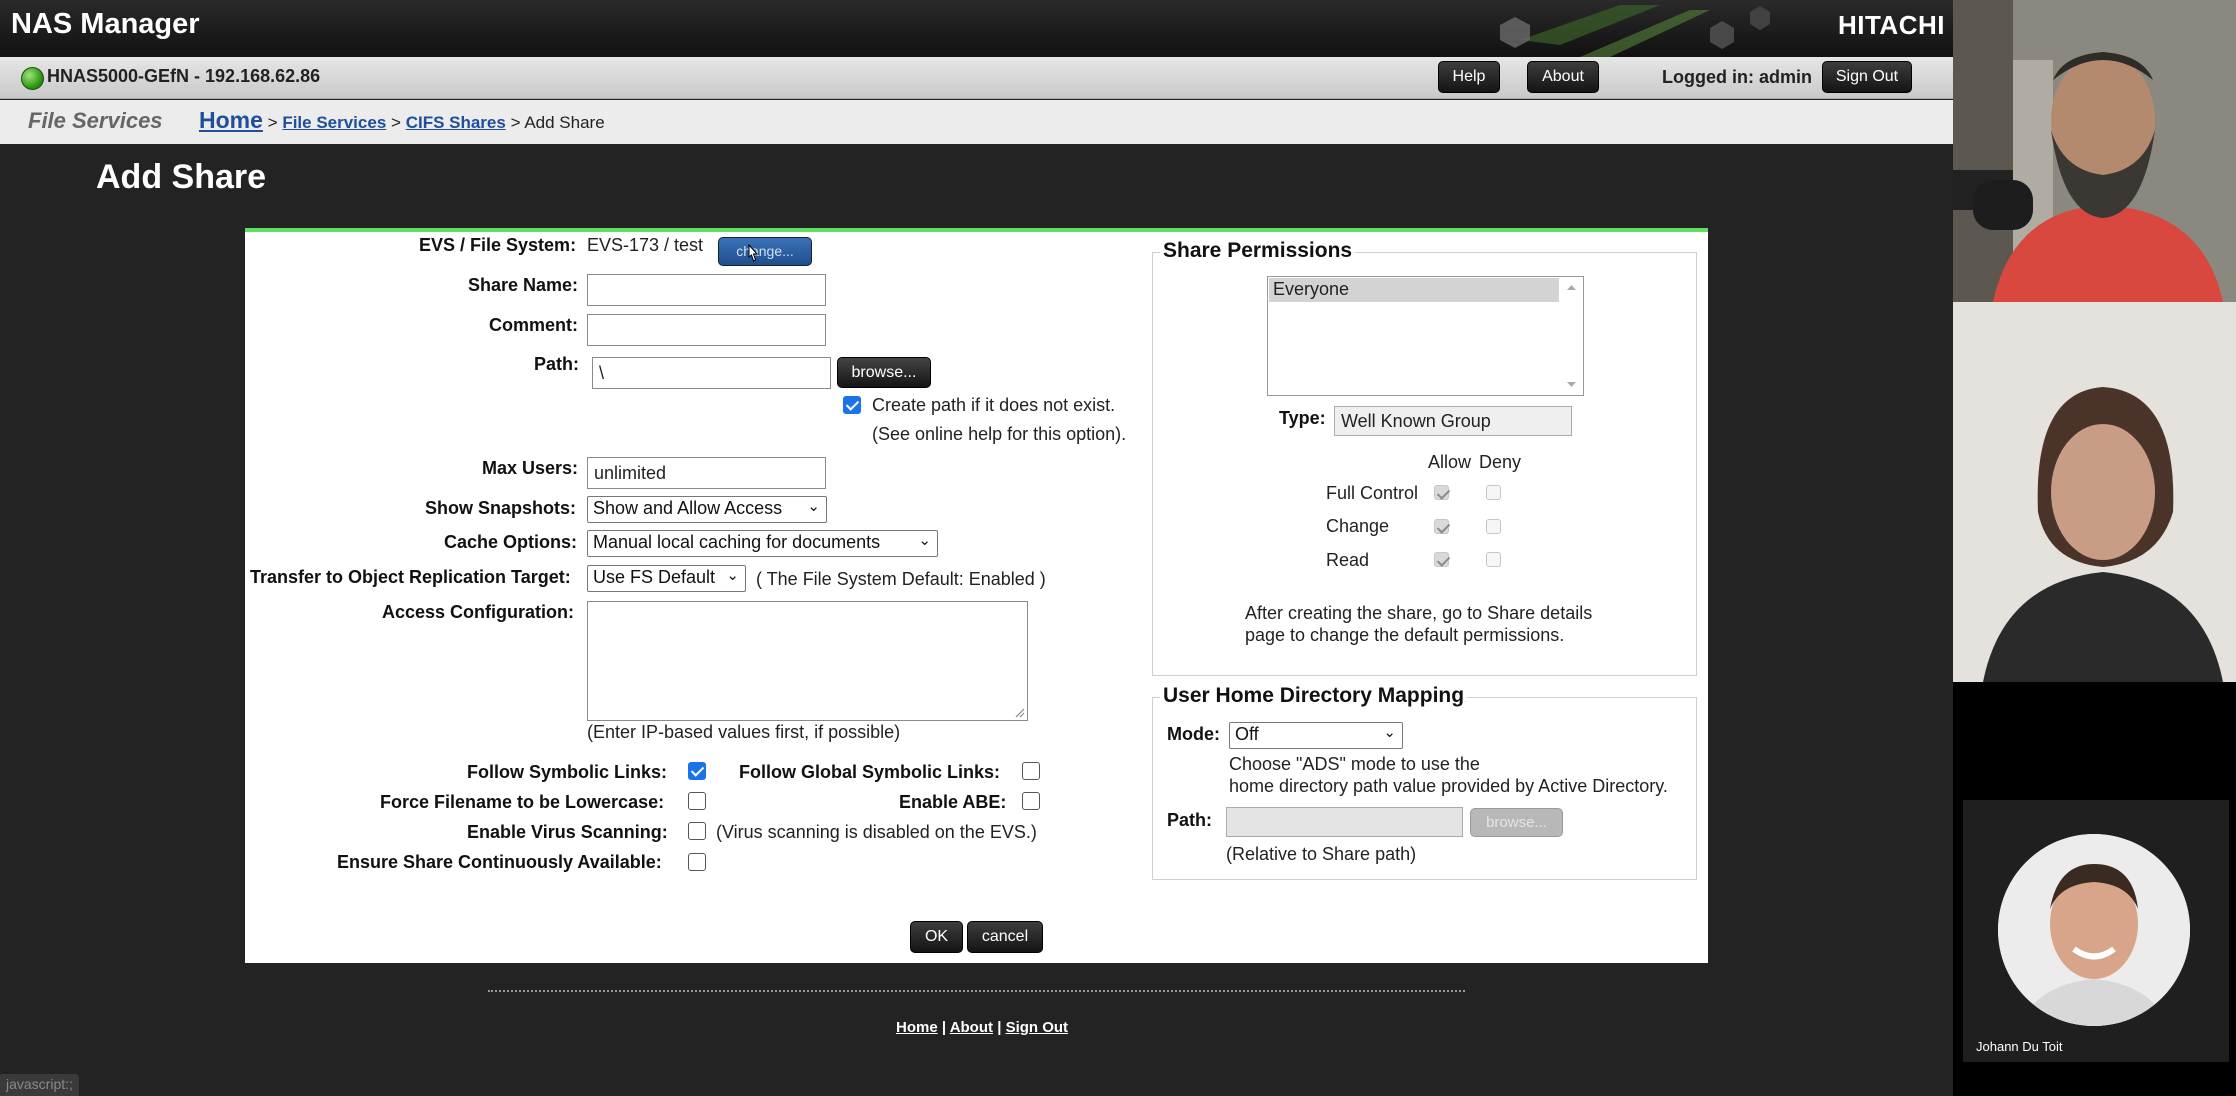  I want to click on footer-about-link: About, so click(971, 1027).